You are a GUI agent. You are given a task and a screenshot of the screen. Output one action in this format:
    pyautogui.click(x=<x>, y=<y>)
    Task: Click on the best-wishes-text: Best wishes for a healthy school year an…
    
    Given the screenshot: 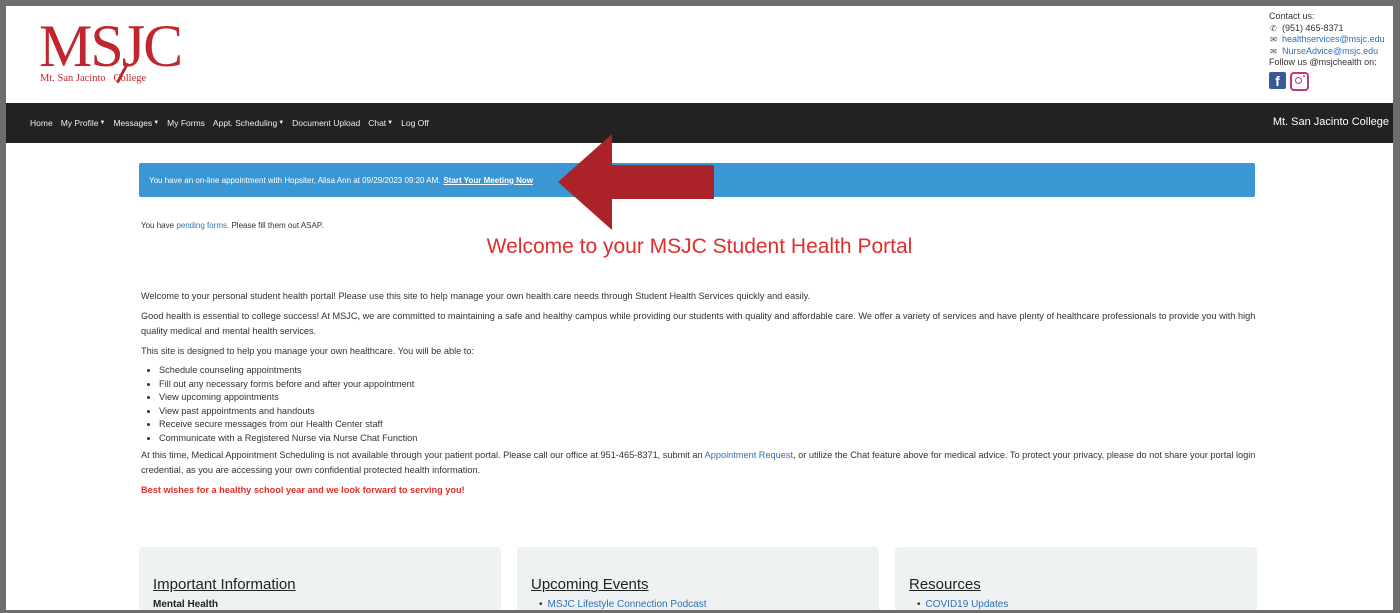 What is the action you would take?
    pyautogui.click(x=303, y=490)
    